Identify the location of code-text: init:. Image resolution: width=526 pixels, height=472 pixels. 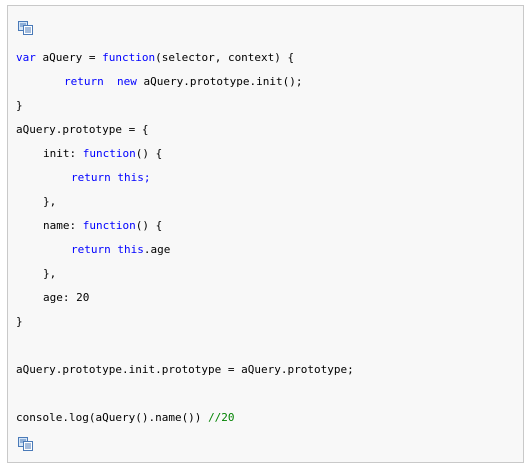
(63, 153).